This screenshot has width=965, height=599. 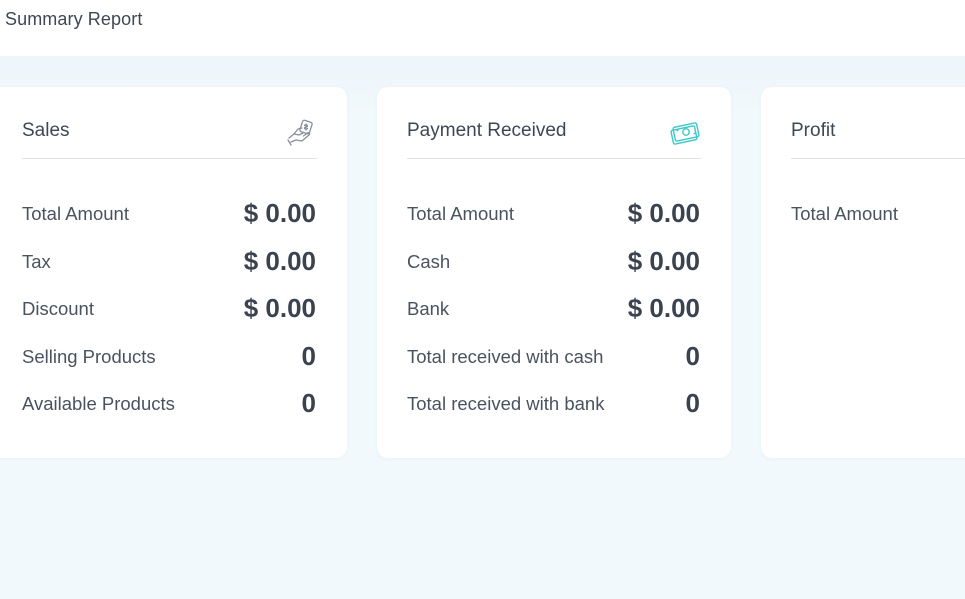 What do you see at coordinates (685, 132) in the screenshot?
I see `money-bills-icon` at bounding box center [685, 132].